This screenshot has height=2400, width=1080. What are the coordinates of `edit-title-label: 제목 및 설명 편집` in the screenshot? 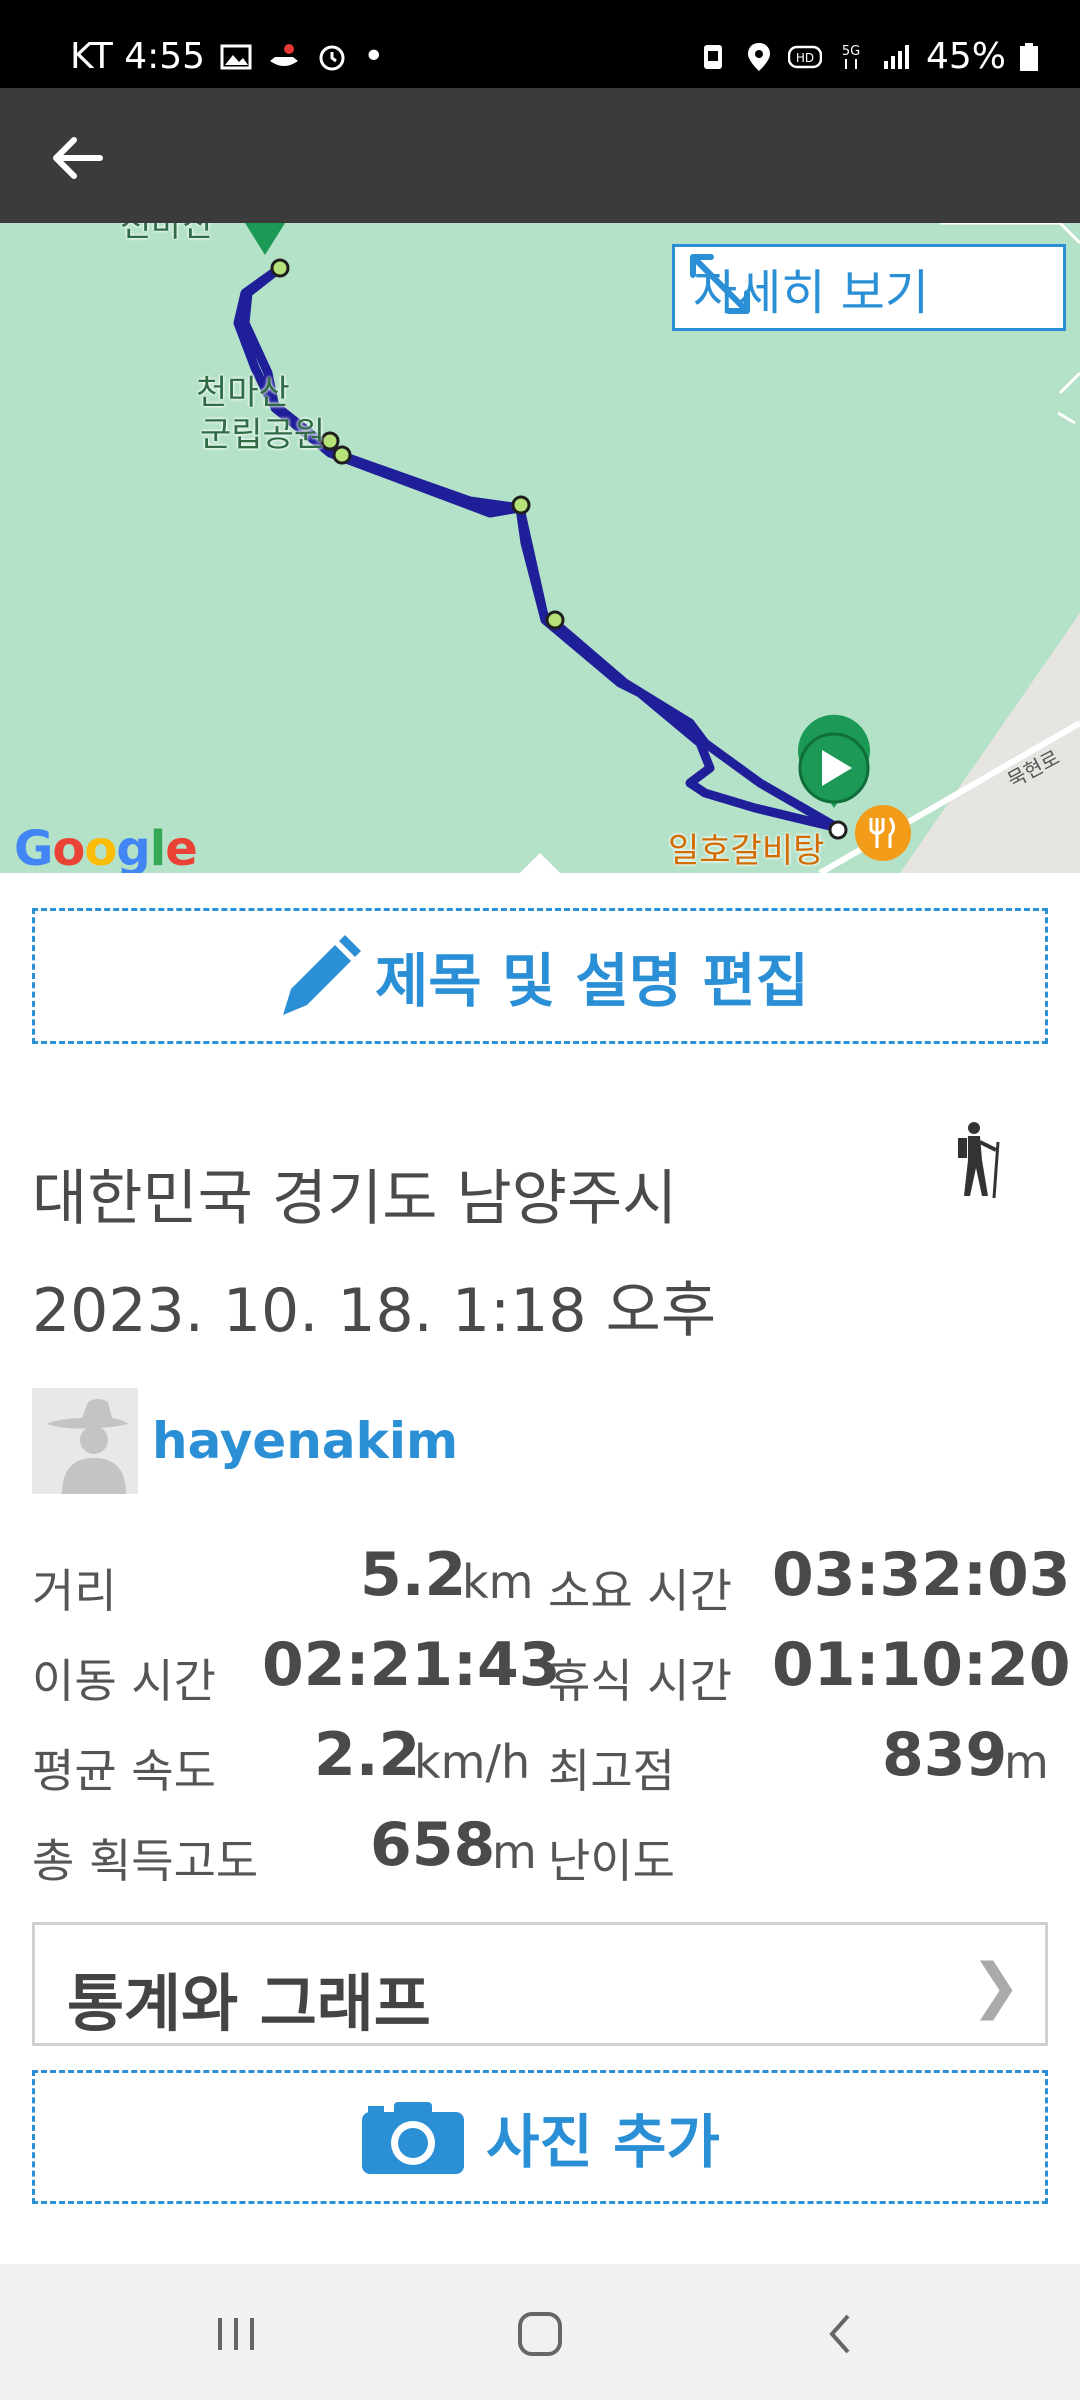 It's located at (592, 981).